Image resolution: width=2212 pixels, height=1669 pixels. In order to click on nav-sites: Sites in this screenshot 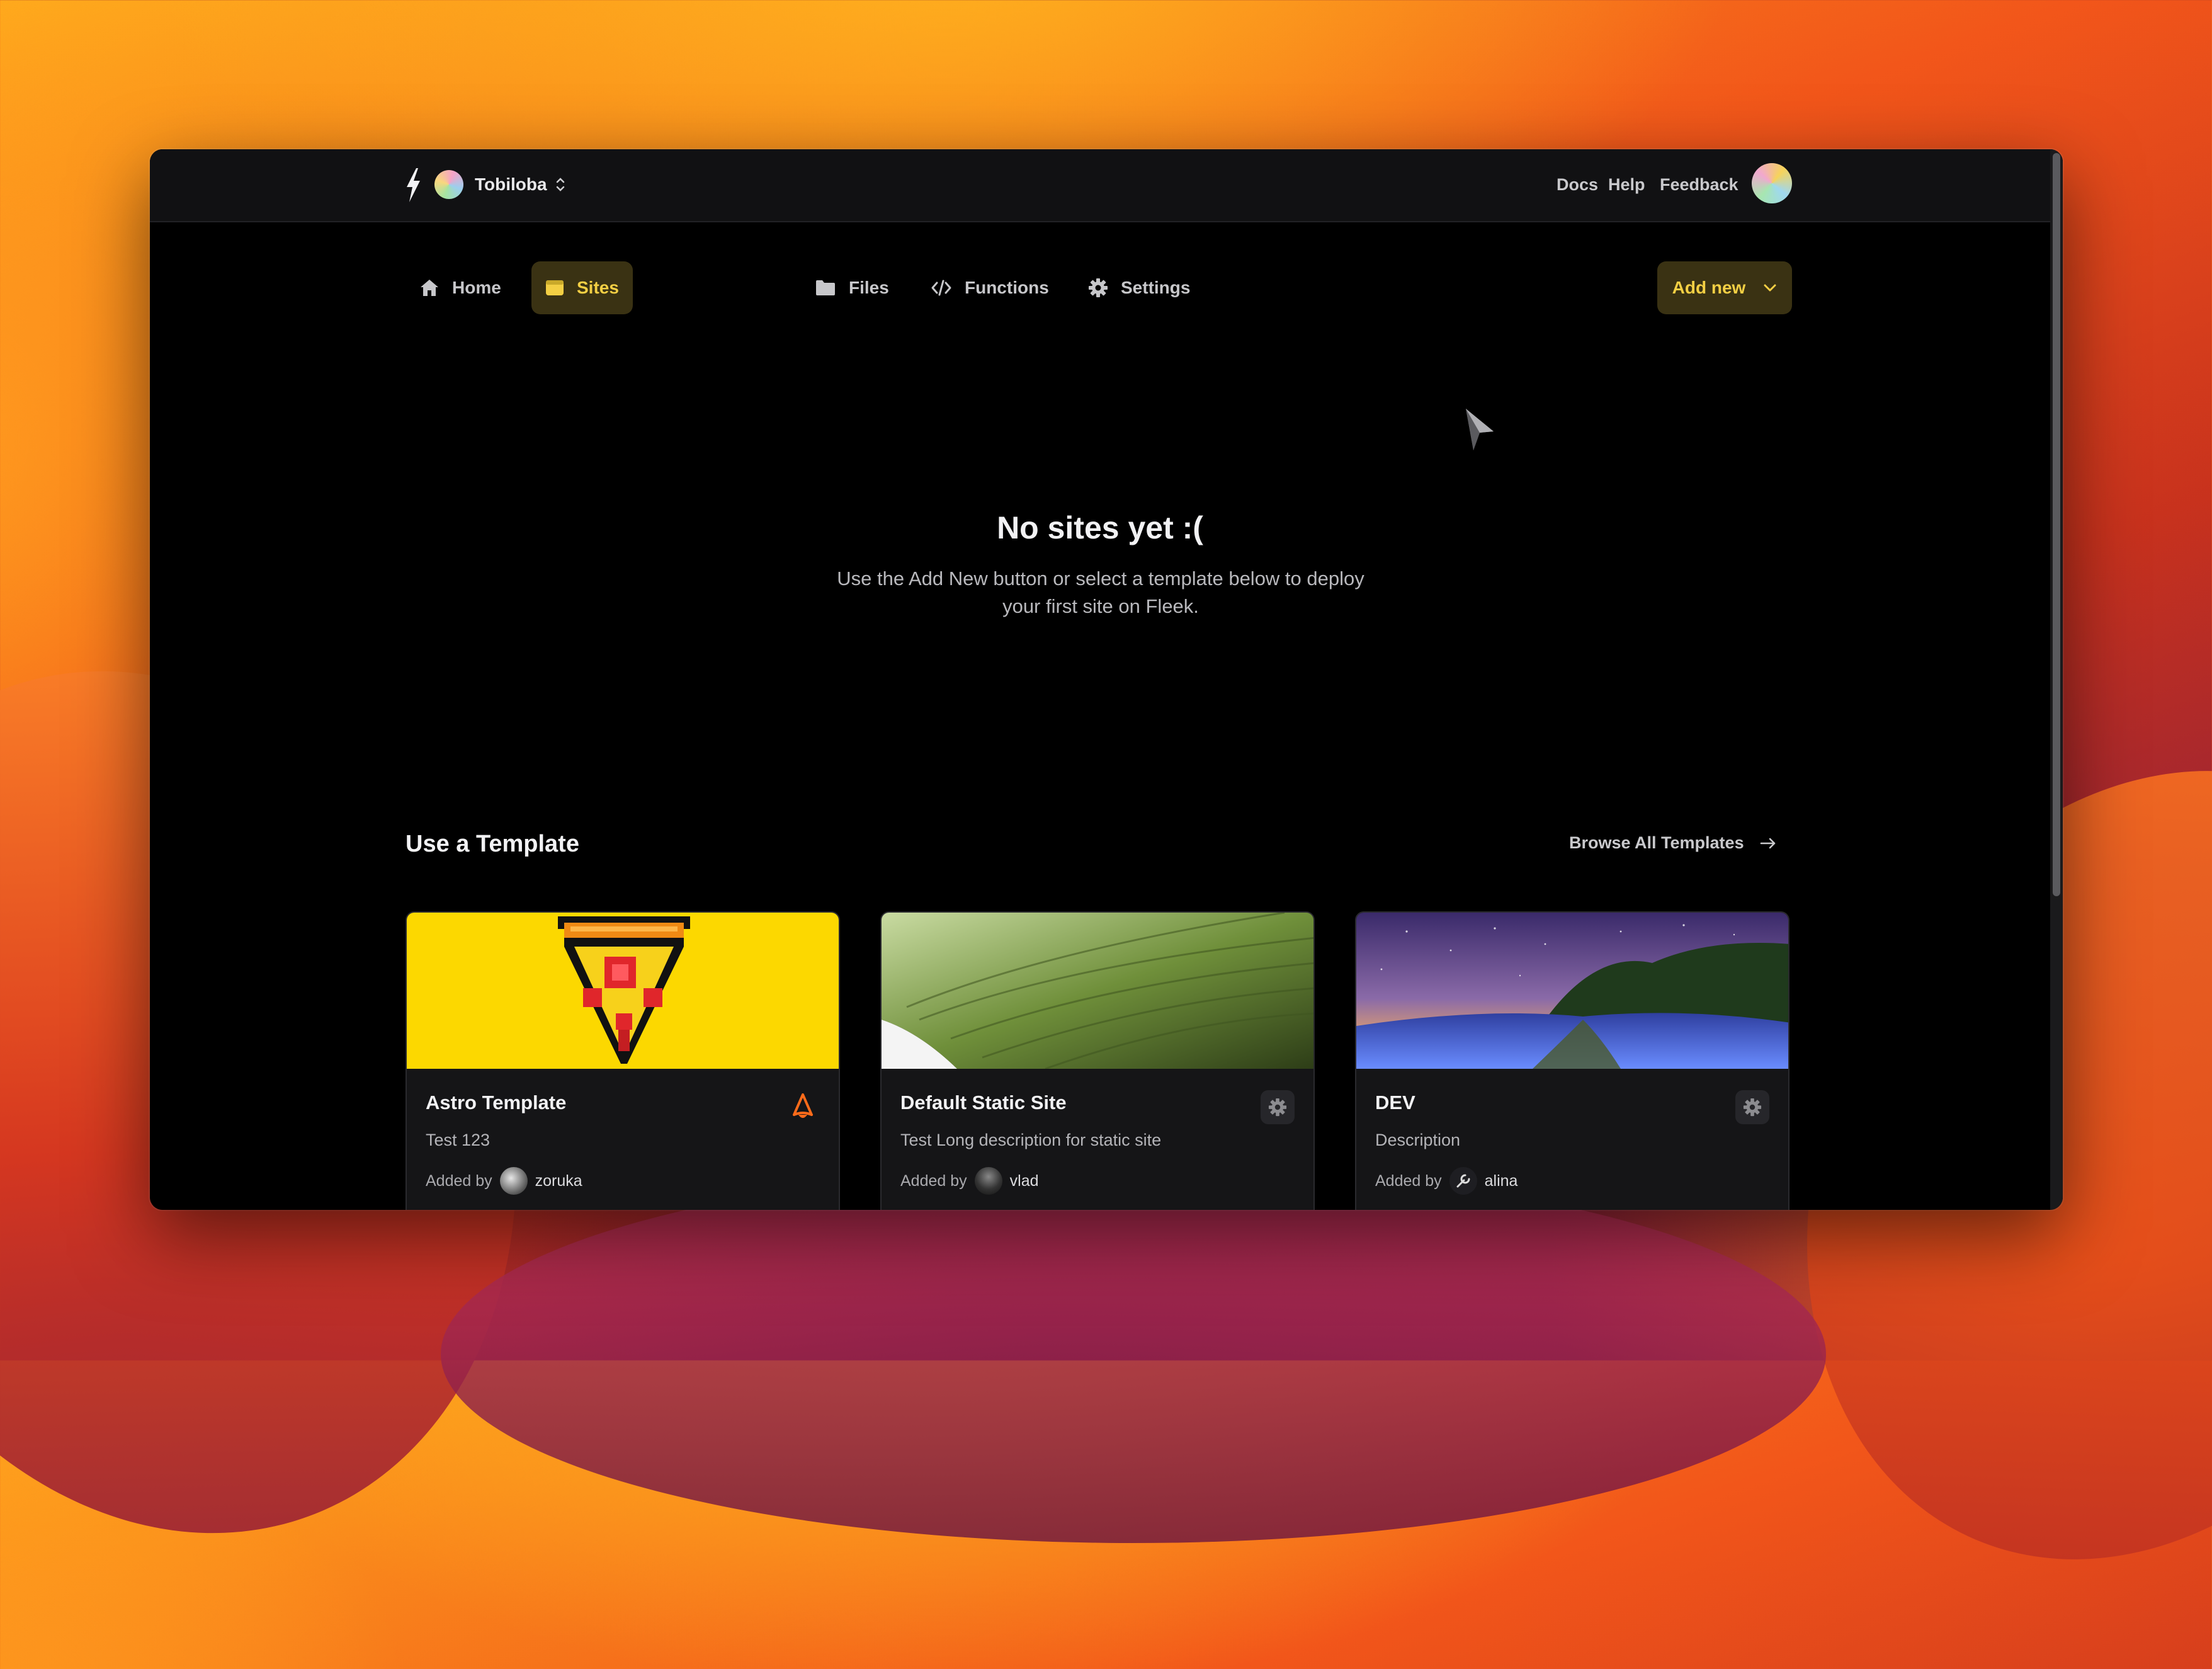, I will do `click(582, 288)`.